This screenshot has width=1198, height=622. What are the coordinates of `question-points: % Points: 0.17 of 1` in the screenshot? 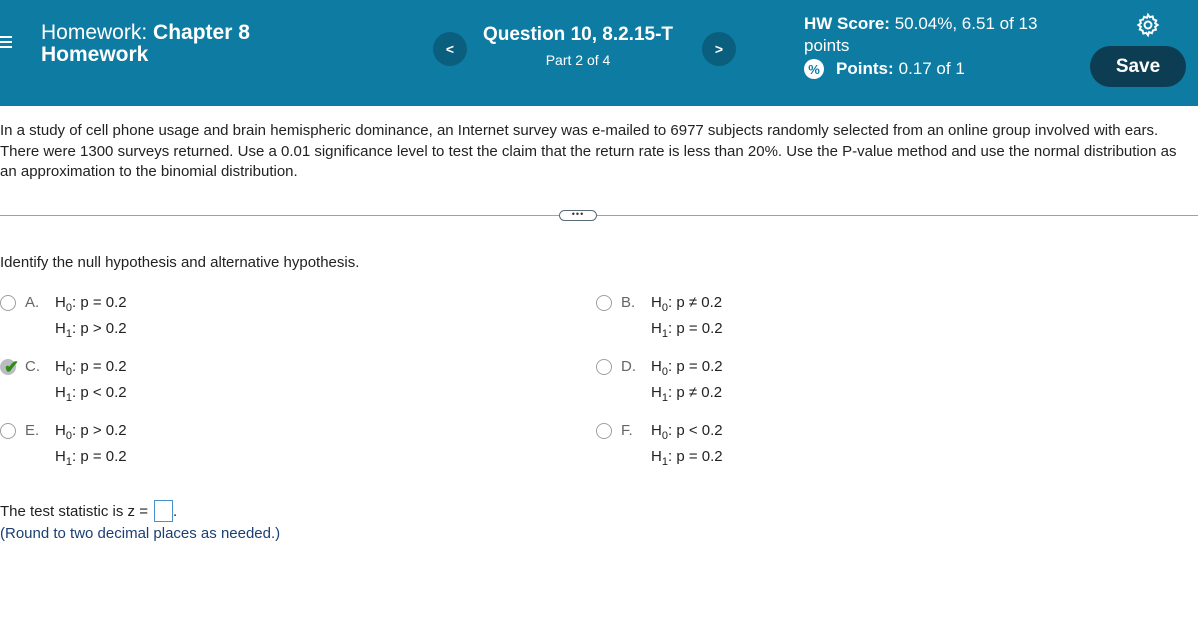 It's located at (884, 69).